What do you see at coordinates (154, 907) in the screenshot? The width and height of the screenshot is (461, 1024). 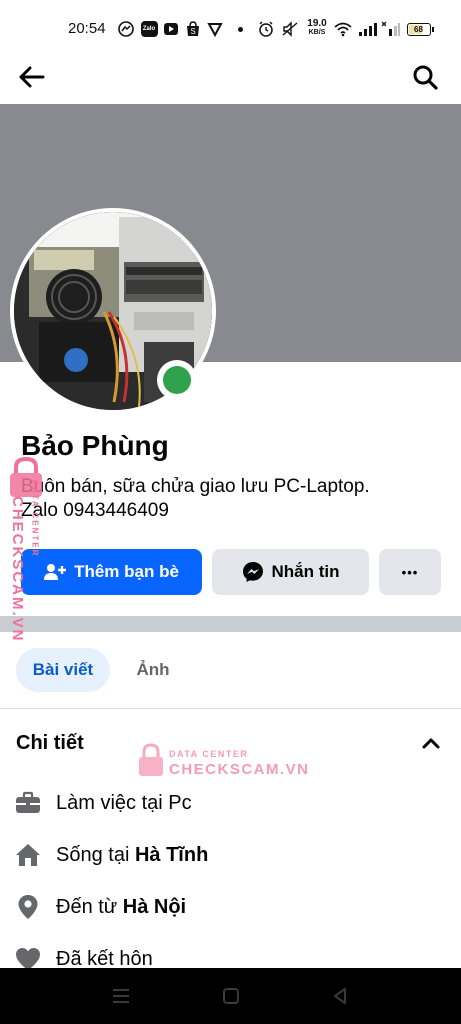 I see `detail-from-place: Hà Nội` at bounding box center [154, 907].